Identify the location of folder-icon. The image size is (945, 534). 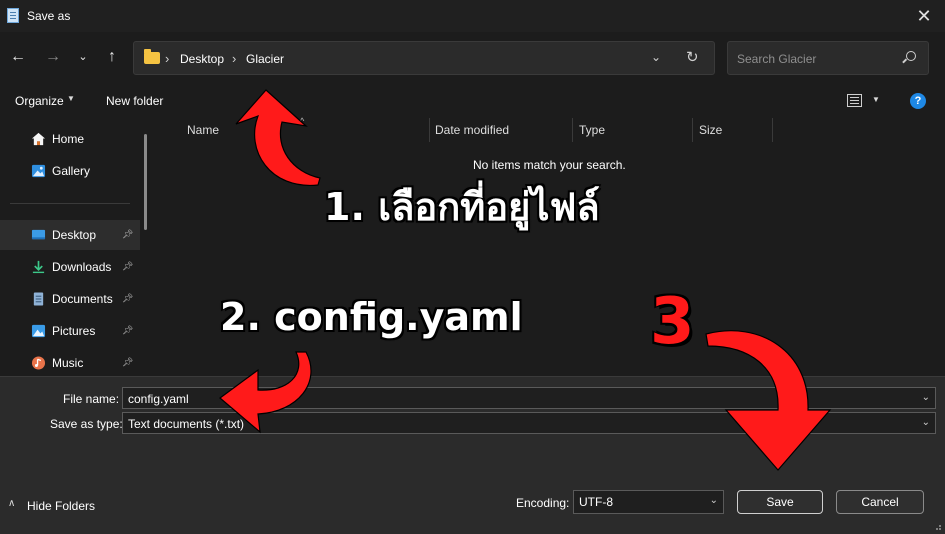
(152, 56).